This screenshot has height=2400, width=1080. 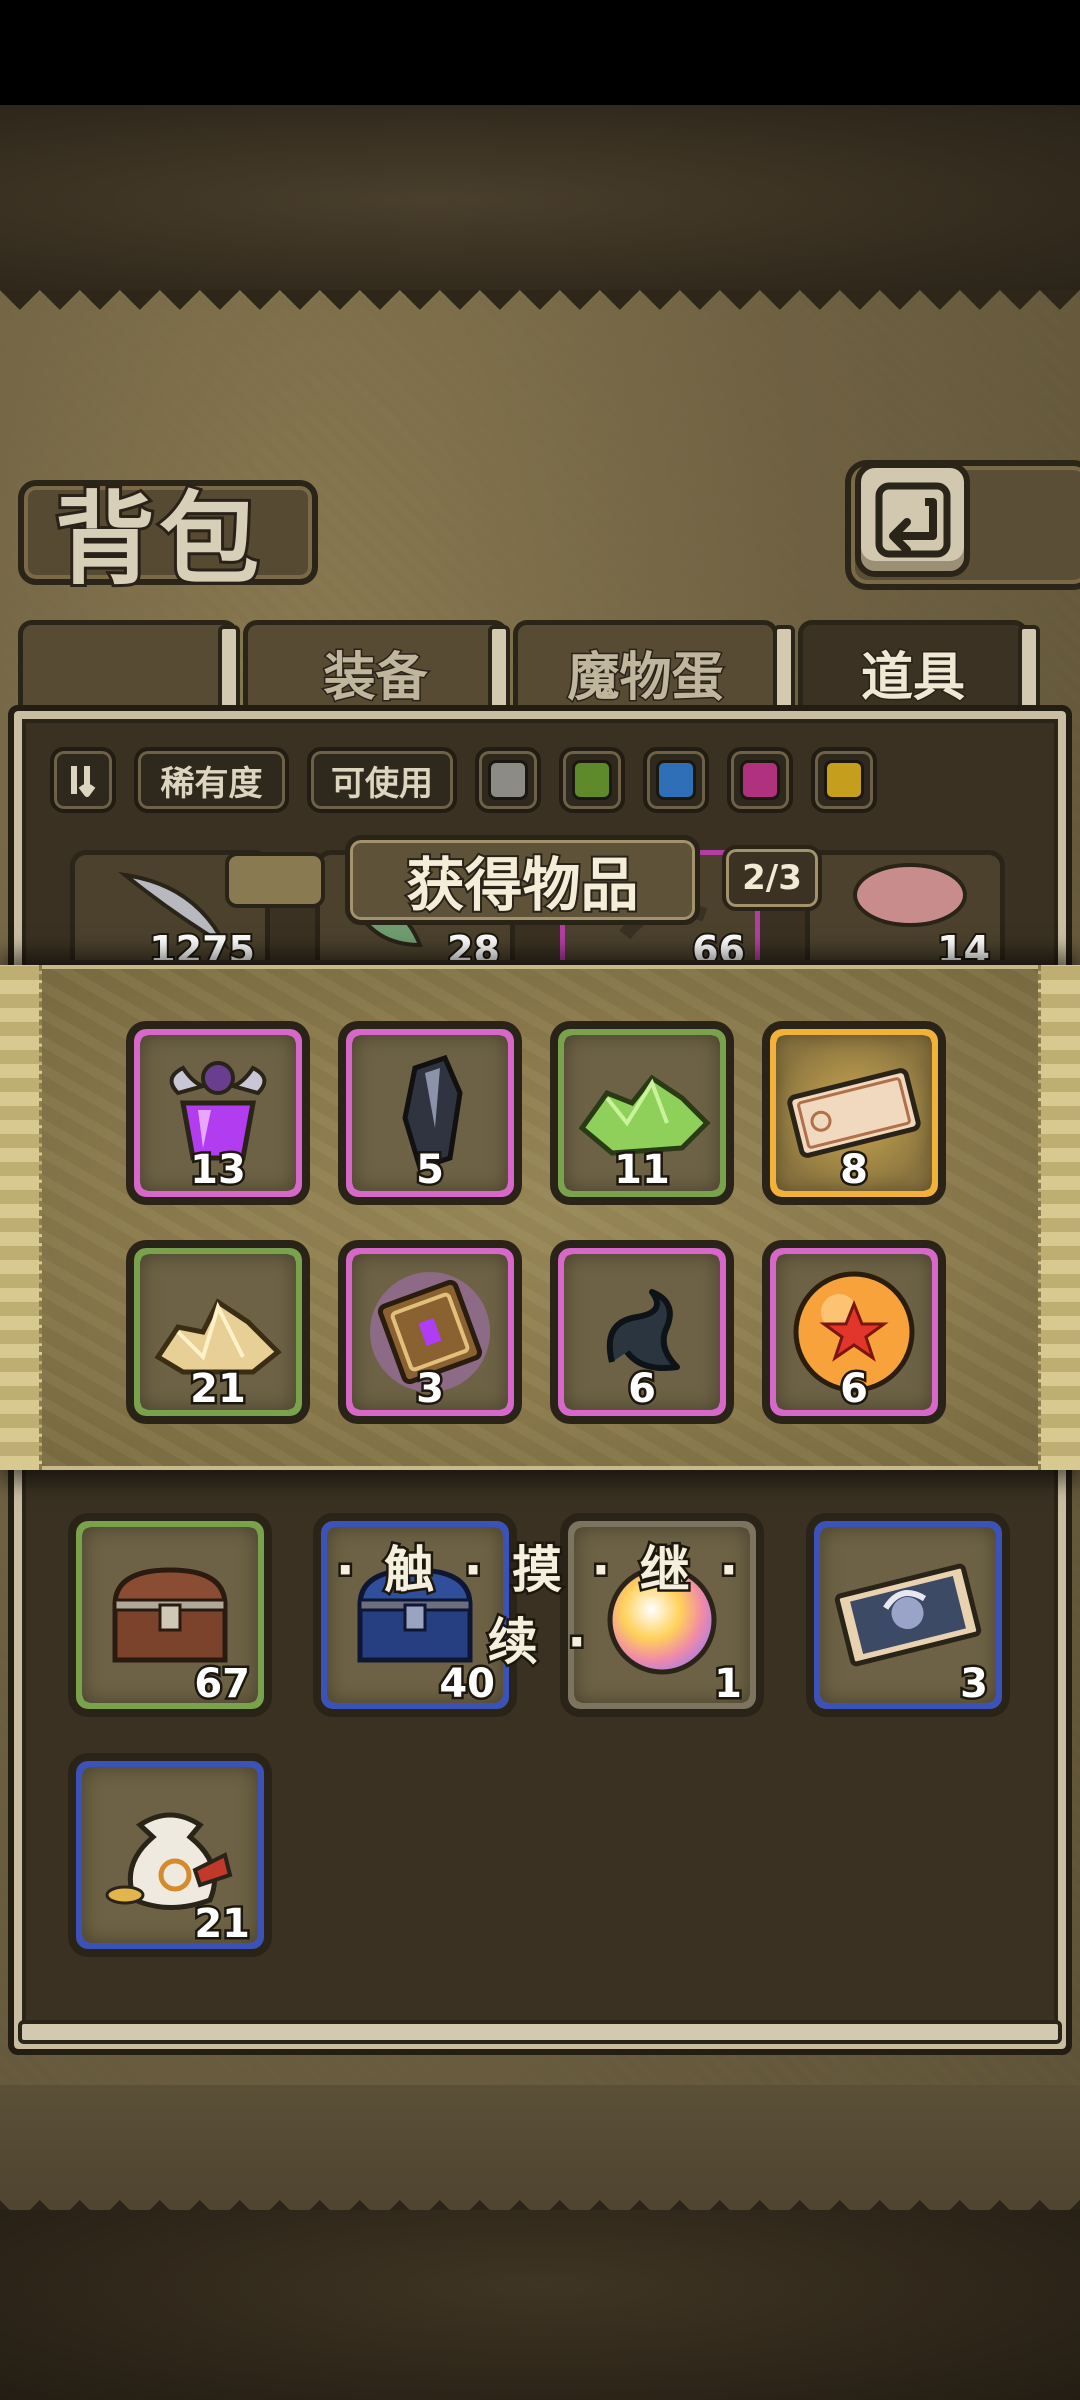 What do you see at coordinates (540, 2032) in the screenshot?
I see `panel-bottom-rail` at bounding box center [540, 2032].